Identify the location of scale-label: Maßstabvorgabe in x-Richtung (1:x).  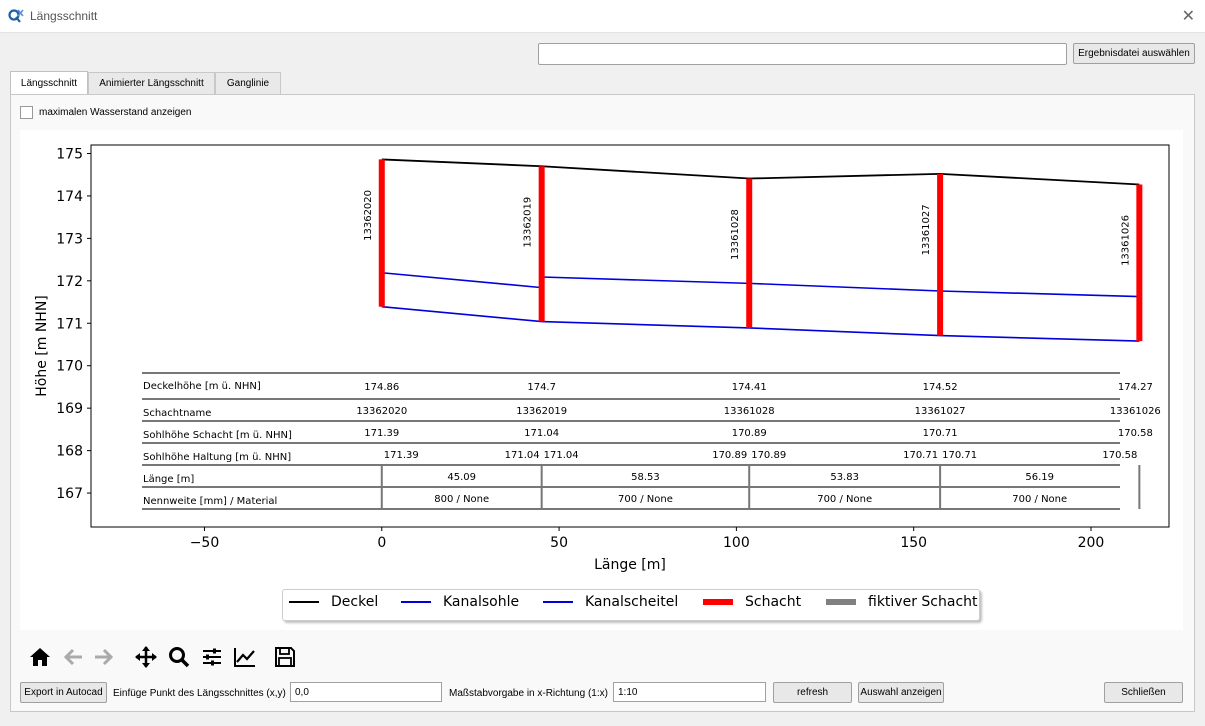
(528, 693).